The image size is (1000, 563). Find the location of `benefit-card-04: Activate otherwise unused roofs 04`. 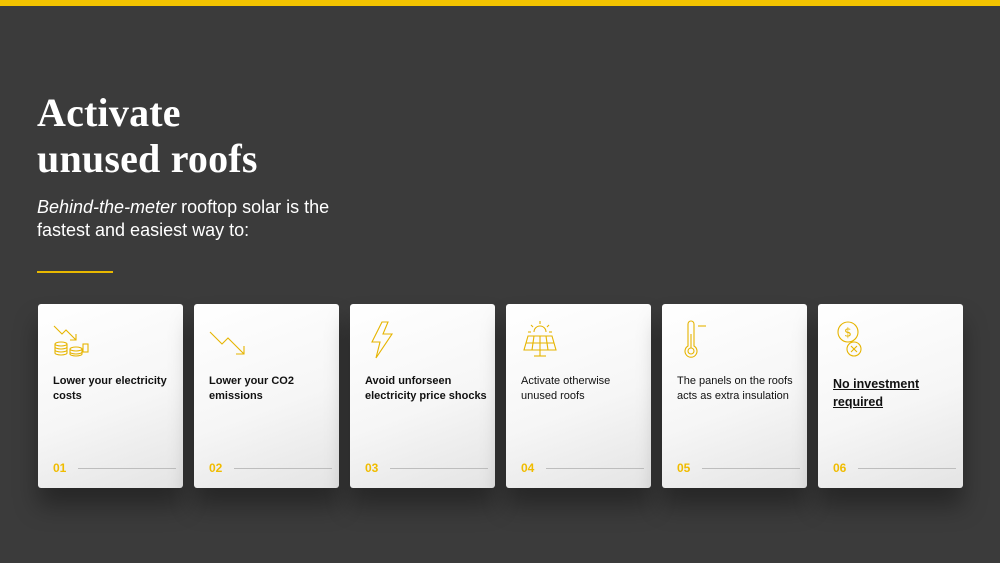

benefit-card-04: Activate otherwise unused roofs 04 is located at coordinates (578, 396).